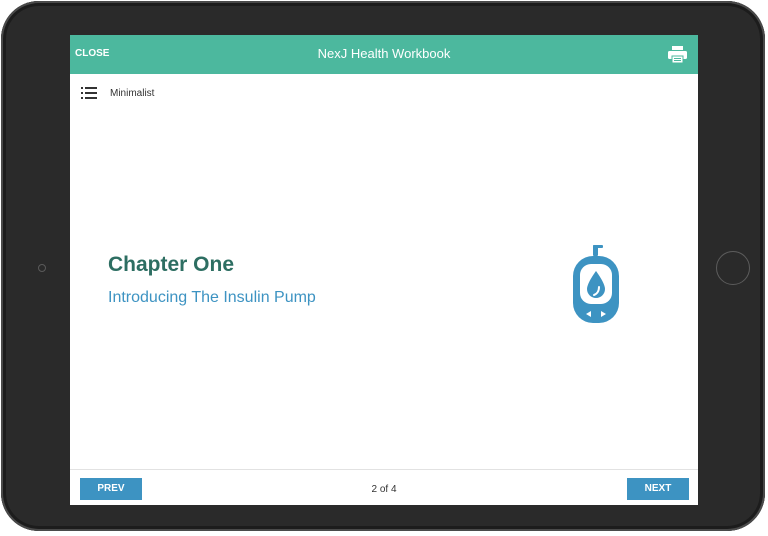 Image resolution: width=768 pixels, height=536 pixels. Describe the element at coordinates (677, 54) in the screenshot. I see `printer-icon` at that location.